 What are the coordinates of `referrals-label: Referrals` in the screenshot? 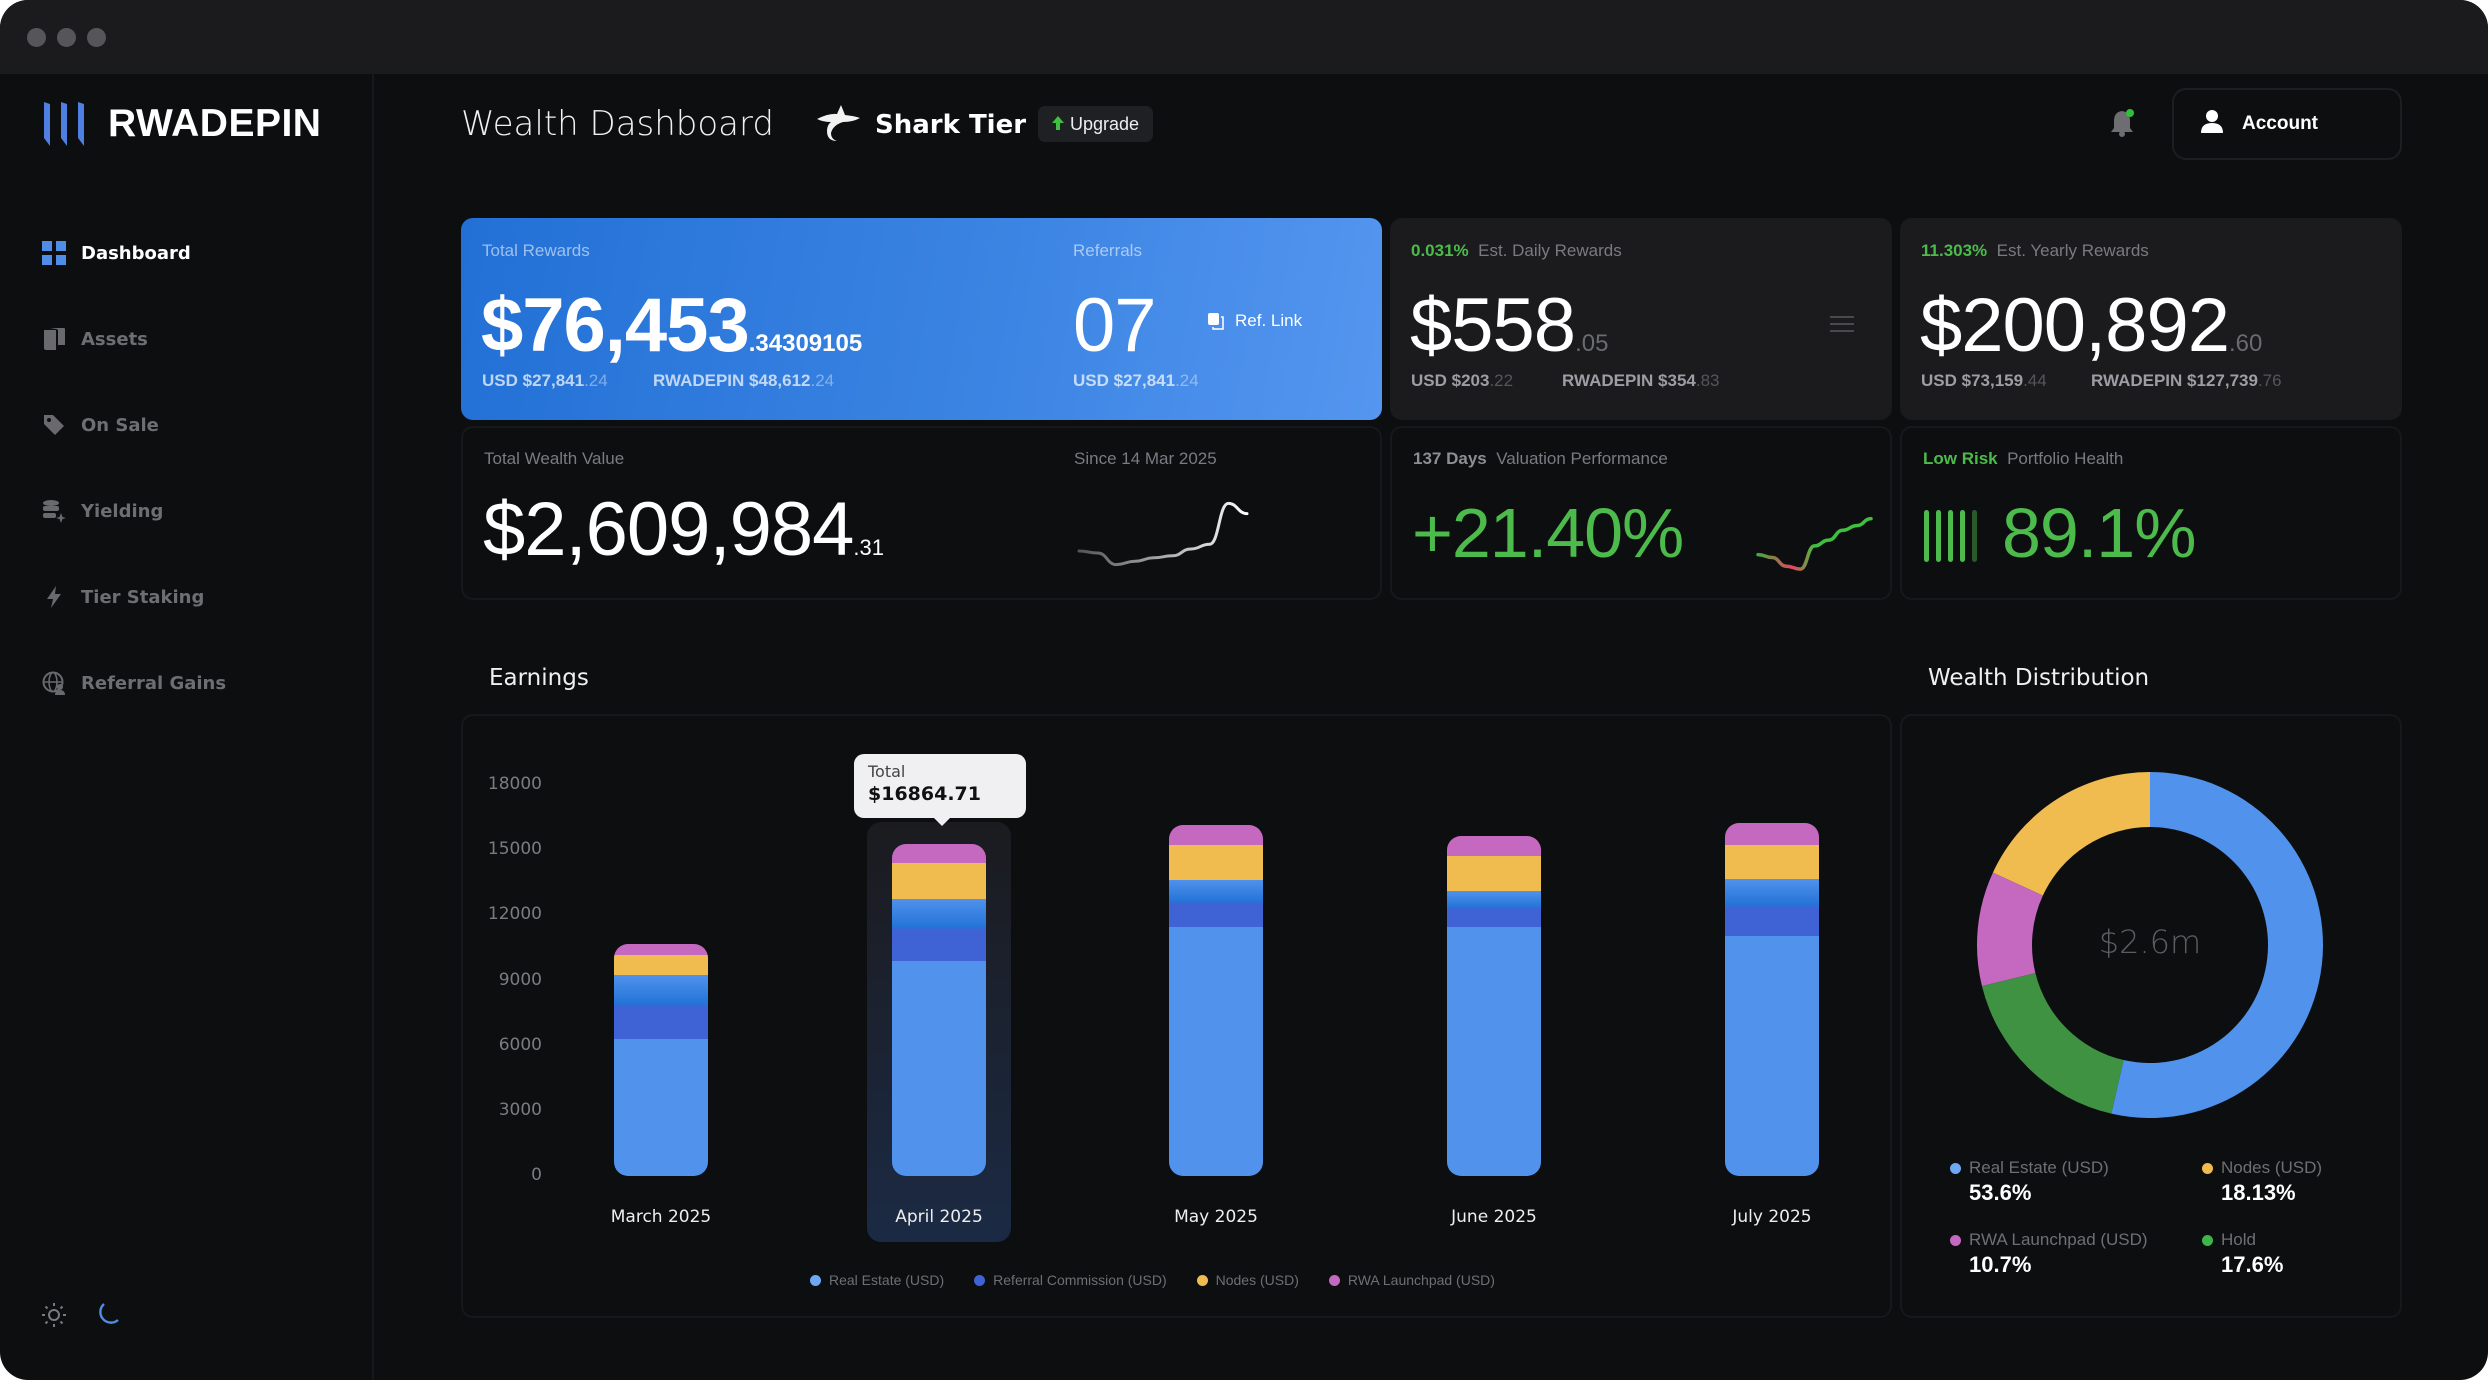 It's located at (1107, 250).